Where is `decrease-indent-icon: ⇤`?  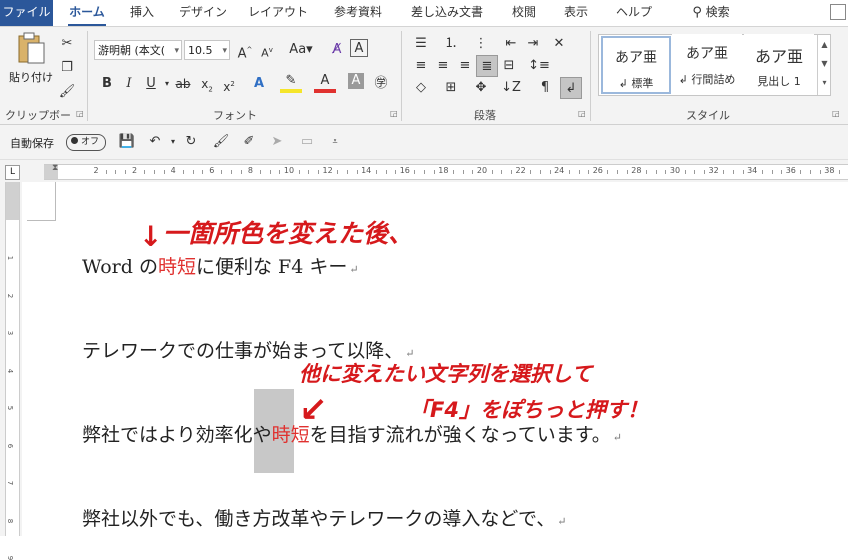 decrease-indent-icon: ⇤ is located at coordinates (511, 44).